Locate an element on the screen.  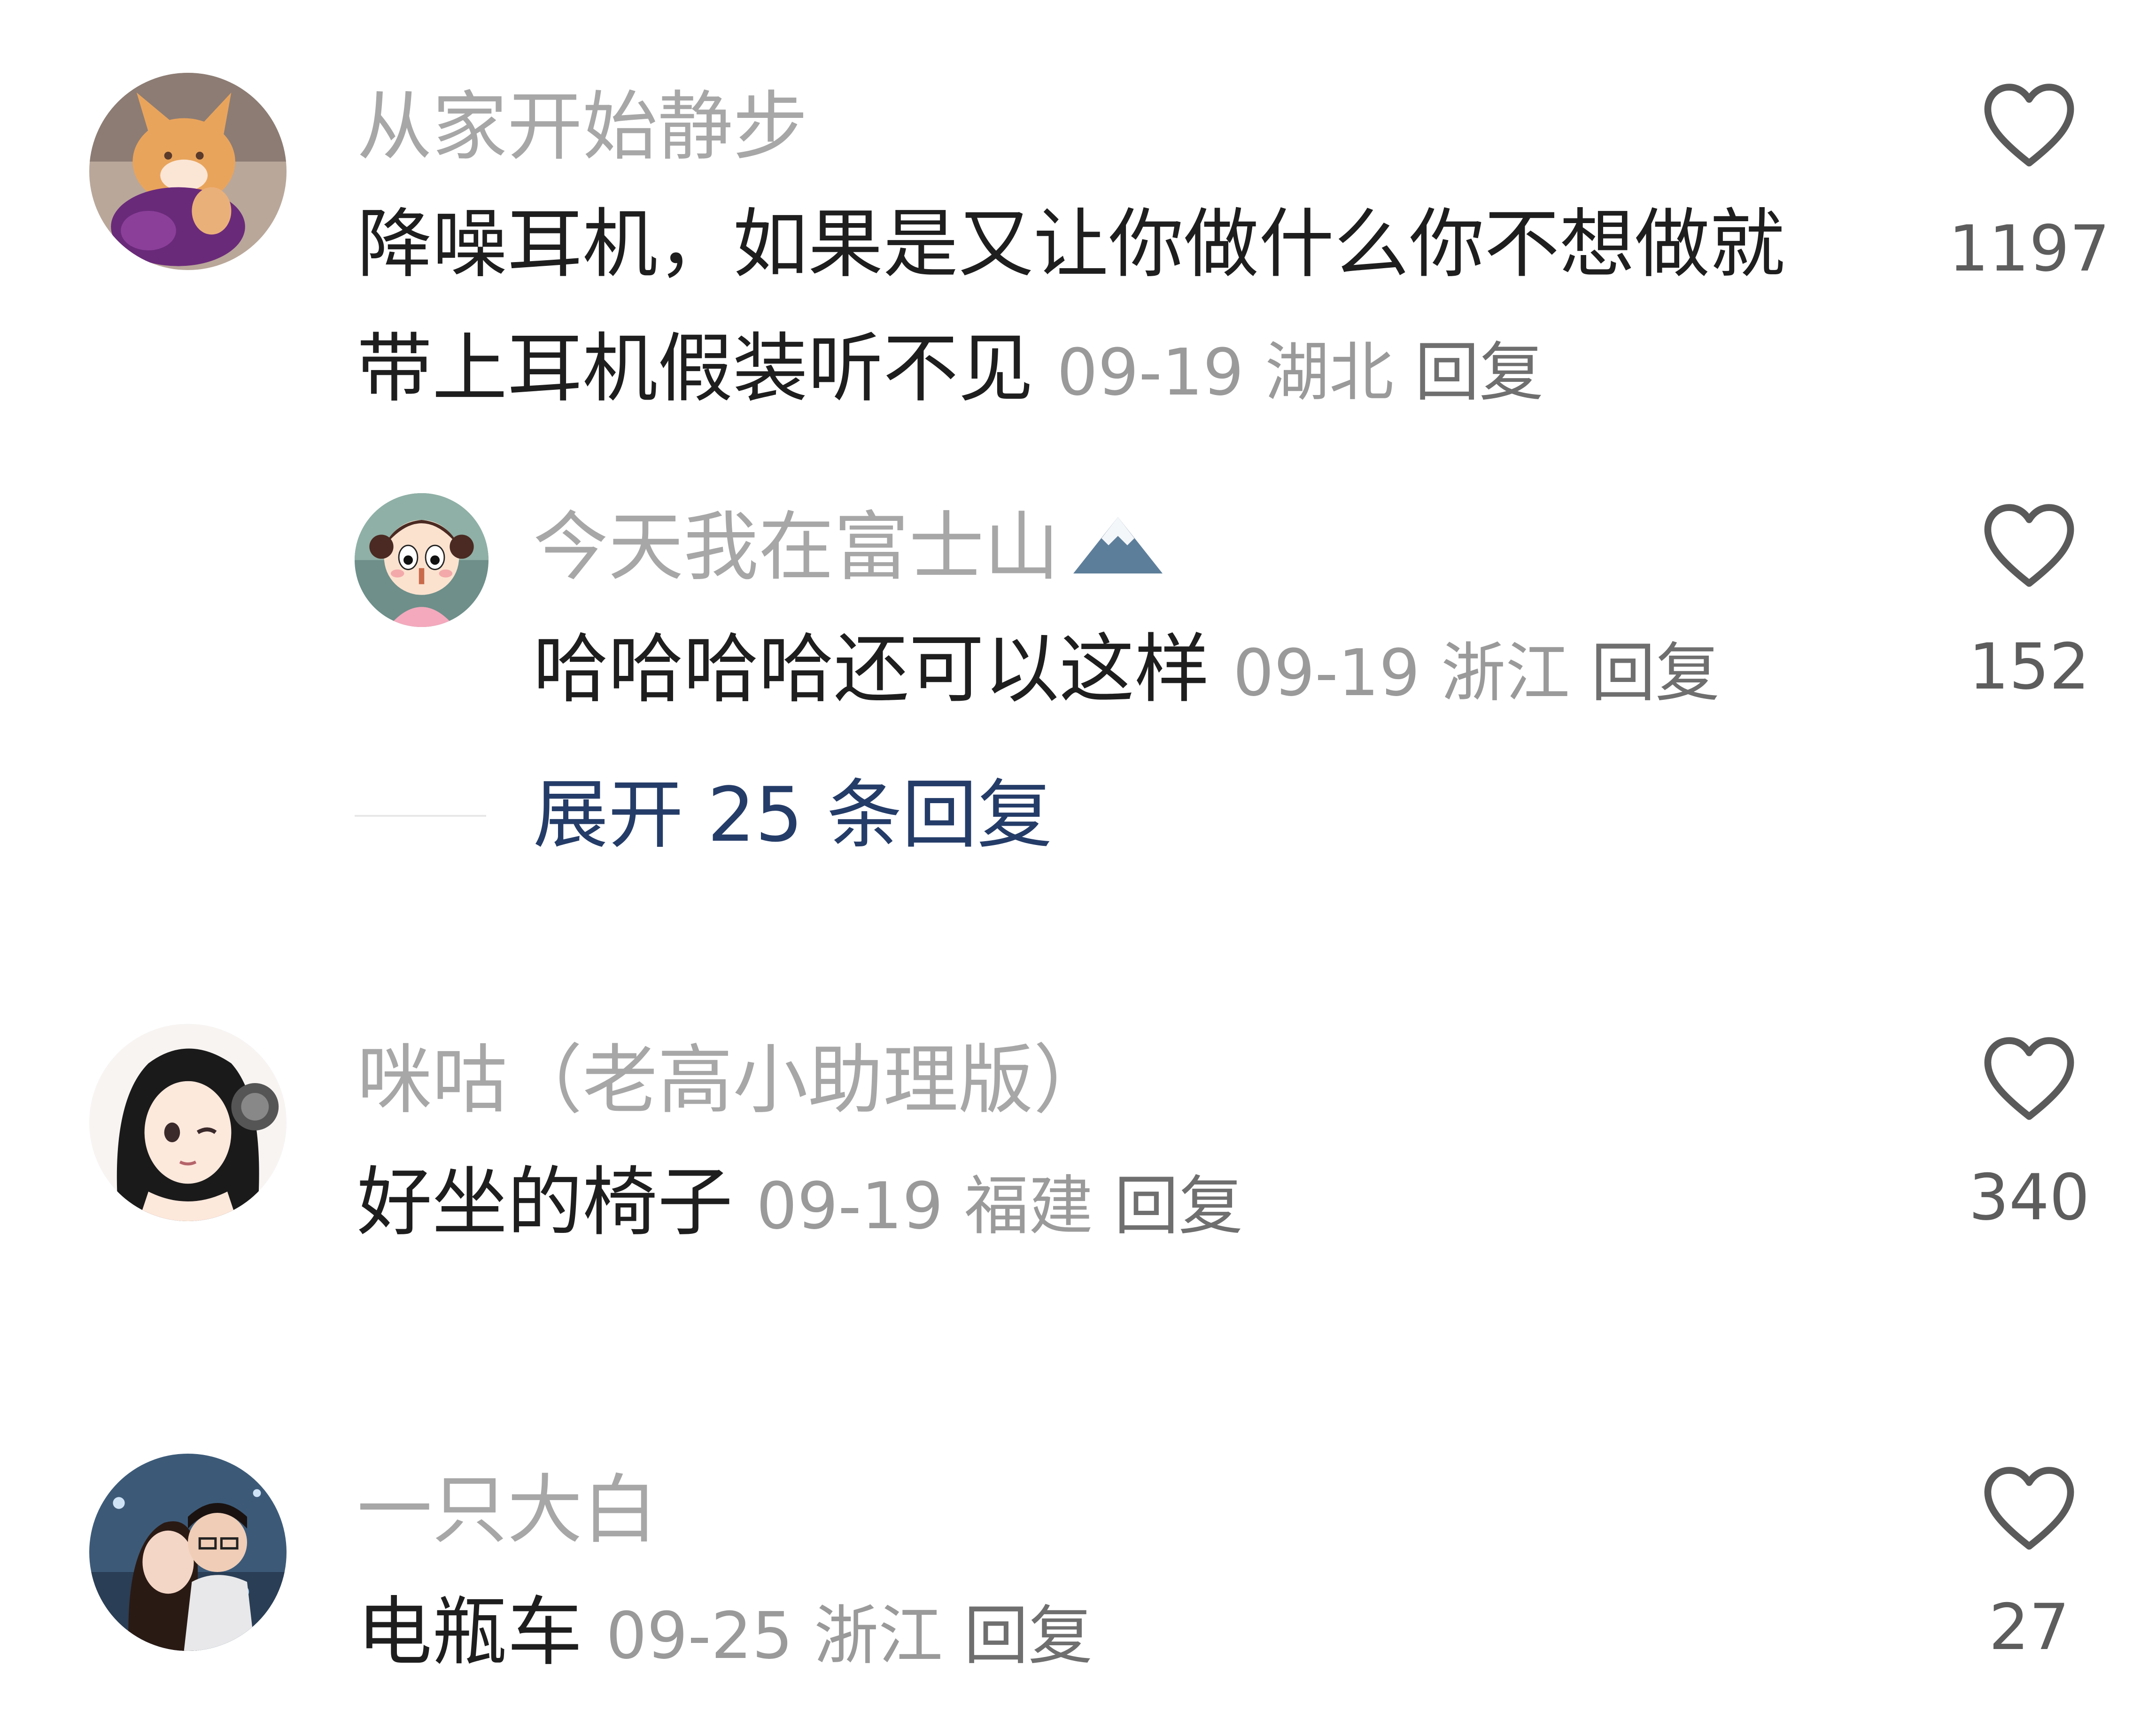
comment-meta: 09-19 湖北 is located at coordinates (1226, 372).